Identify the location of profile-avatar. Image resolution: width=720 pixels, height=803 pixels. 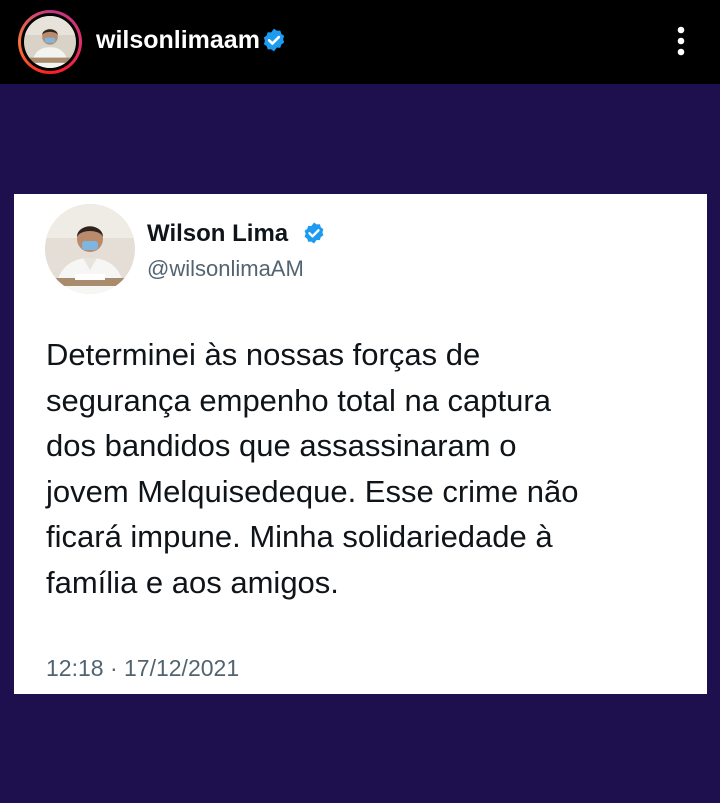
(50, 42).